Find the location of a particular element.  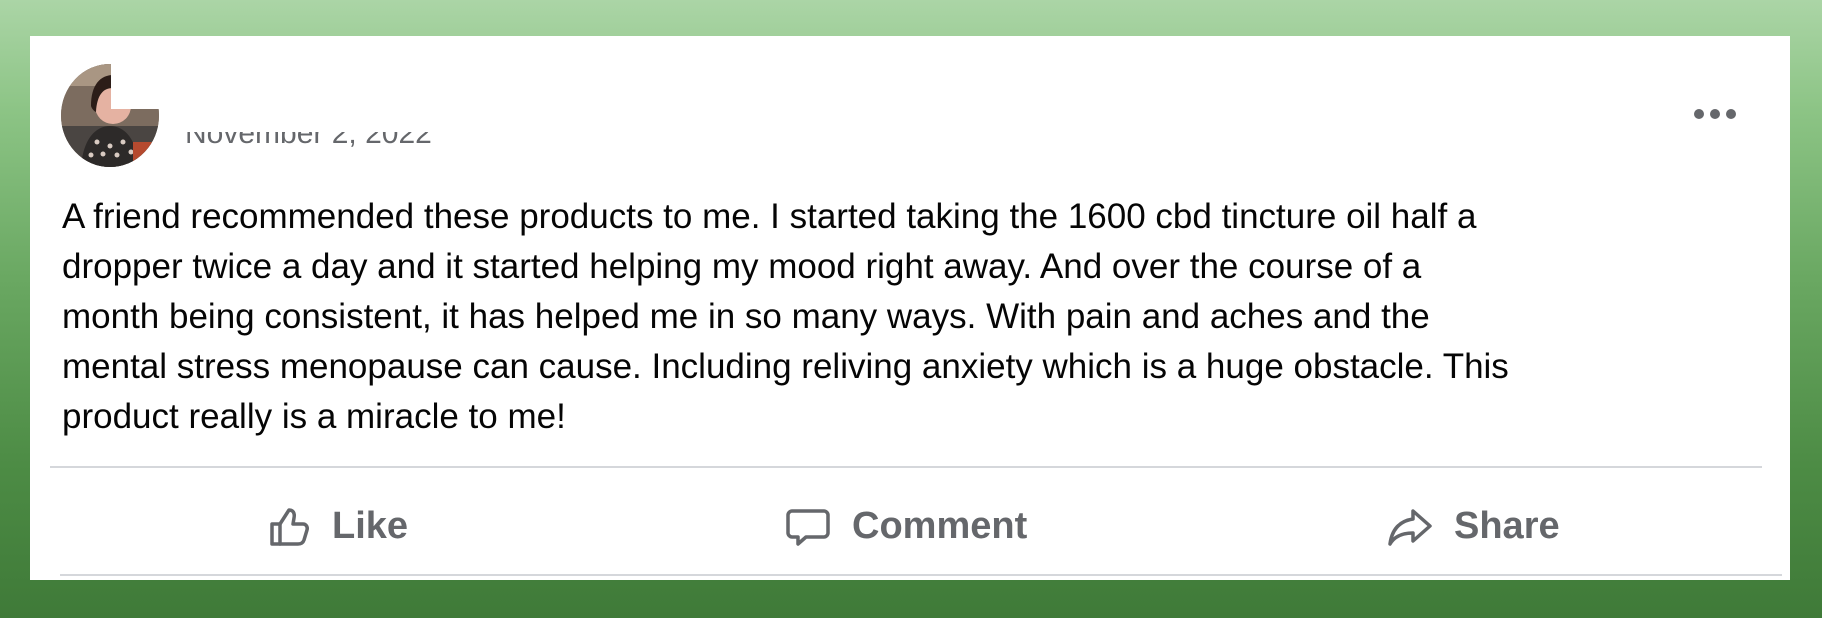

more-horizontal-icon is located at coordinates (1715, 114).